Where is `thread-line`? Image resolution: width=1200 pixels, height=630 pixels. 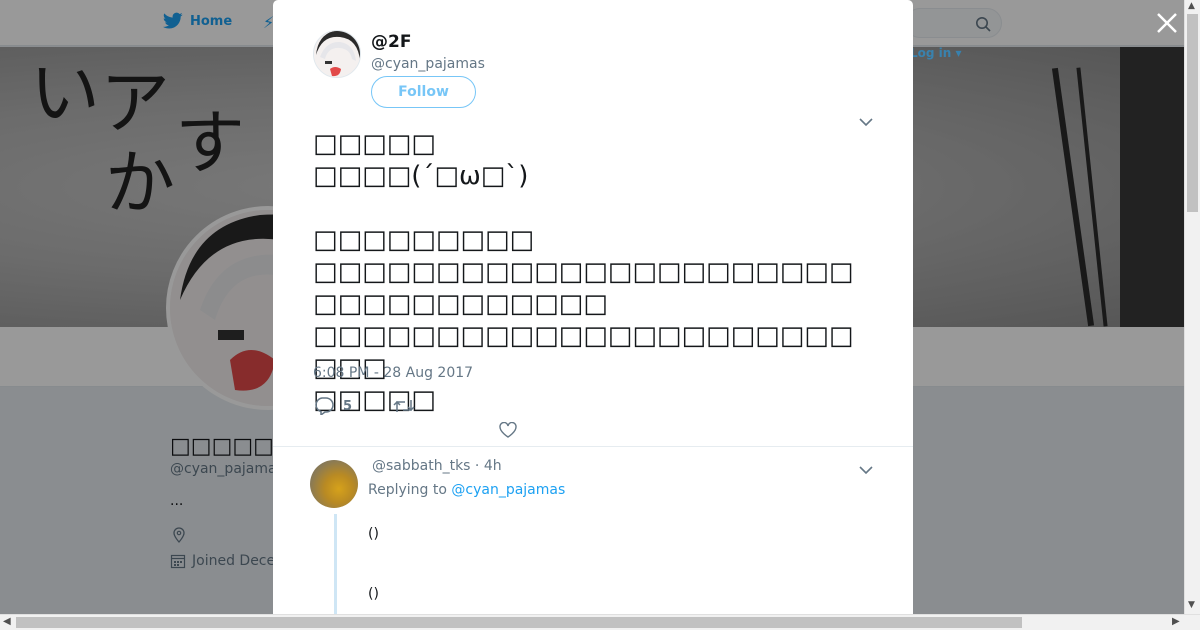
thread-line is located at coordinates (335, 564).